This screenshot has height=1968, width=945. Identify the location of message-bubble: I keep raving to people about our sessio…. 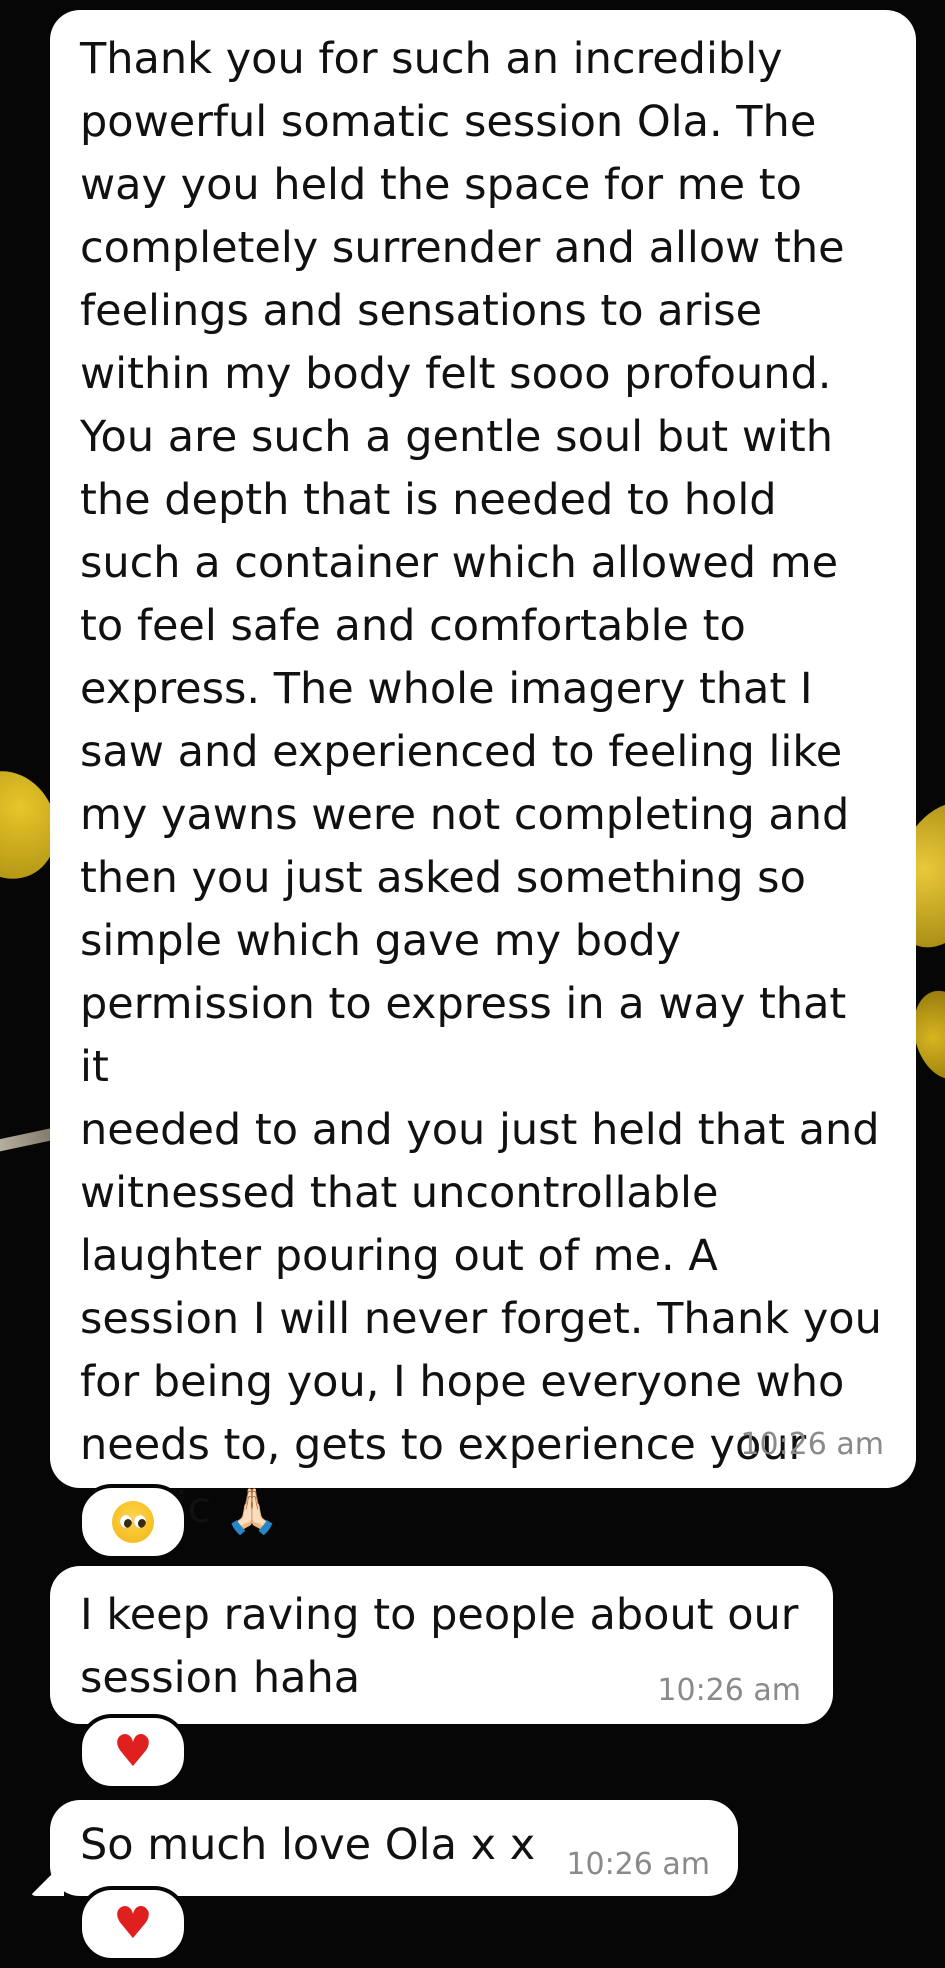
(441, 1645).